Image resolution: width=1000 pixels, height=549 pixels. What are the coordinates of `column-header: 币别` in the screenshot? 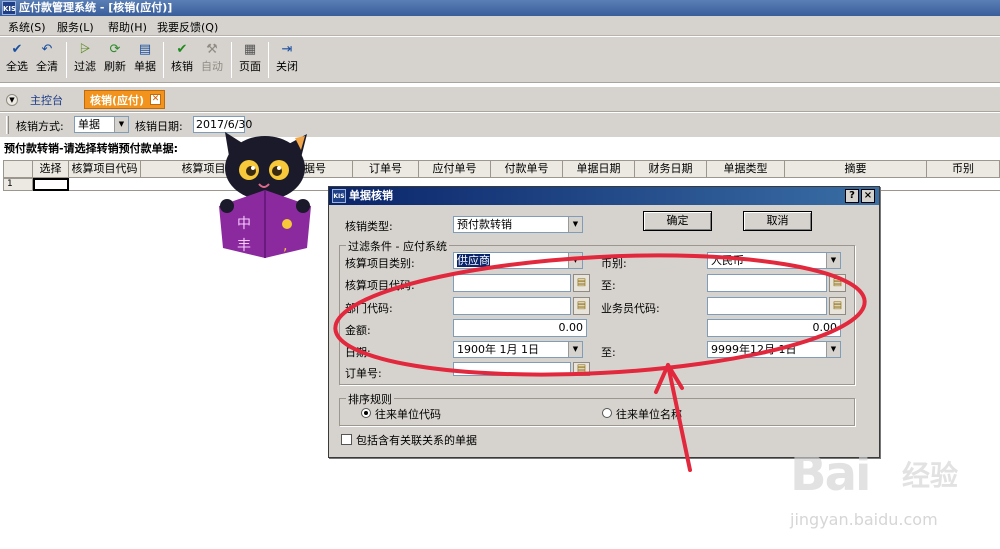 It's located at (963, 169).